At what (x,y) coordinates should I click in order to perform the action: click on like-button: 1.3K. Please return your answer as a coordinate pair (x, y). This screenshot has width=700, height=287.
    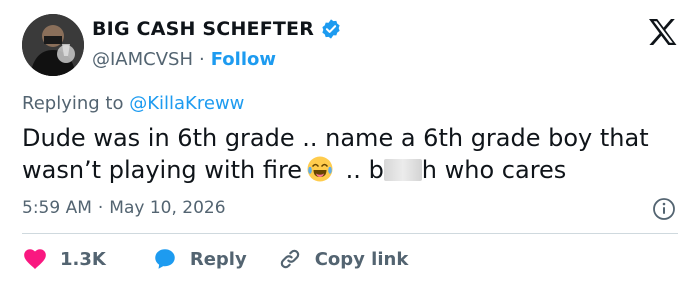
    Looking at the image, I should click on (64, 259).